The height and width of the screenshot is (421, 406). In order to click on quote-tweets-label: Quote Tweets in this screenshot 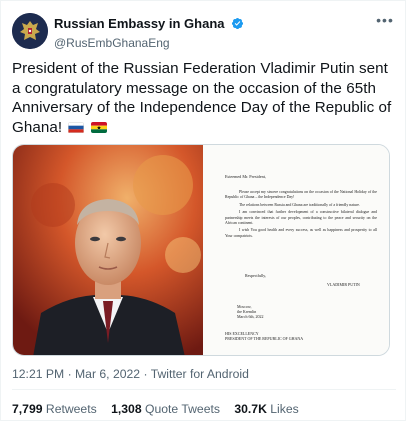, I will do `click(182, 409)`.